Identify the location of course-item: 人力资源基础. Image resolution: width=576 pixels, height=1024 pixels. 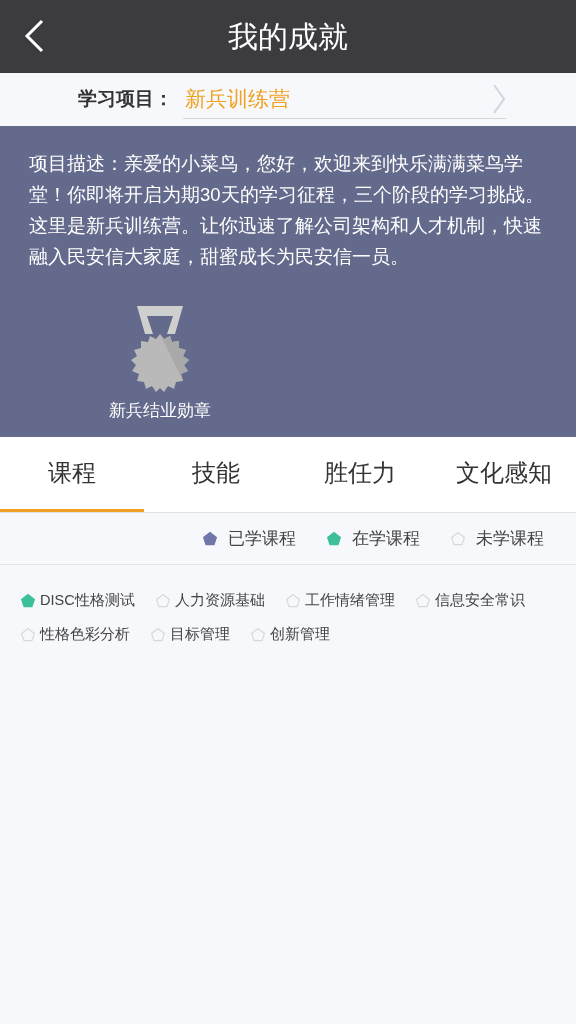
(209, 600).